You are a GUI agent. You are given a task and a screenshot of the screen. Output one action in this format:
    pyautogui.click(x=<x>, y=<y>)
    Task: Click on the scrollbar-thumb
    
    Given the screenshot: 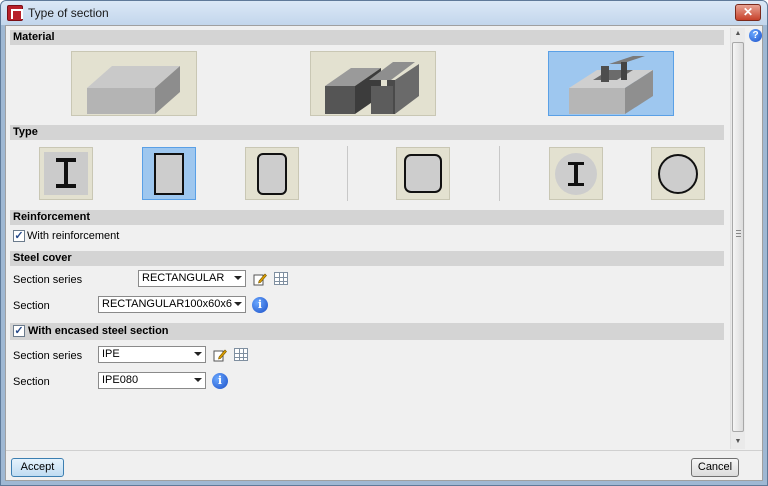 What is the action you would take?
    pyautogui.click(x=738, y=237)
    